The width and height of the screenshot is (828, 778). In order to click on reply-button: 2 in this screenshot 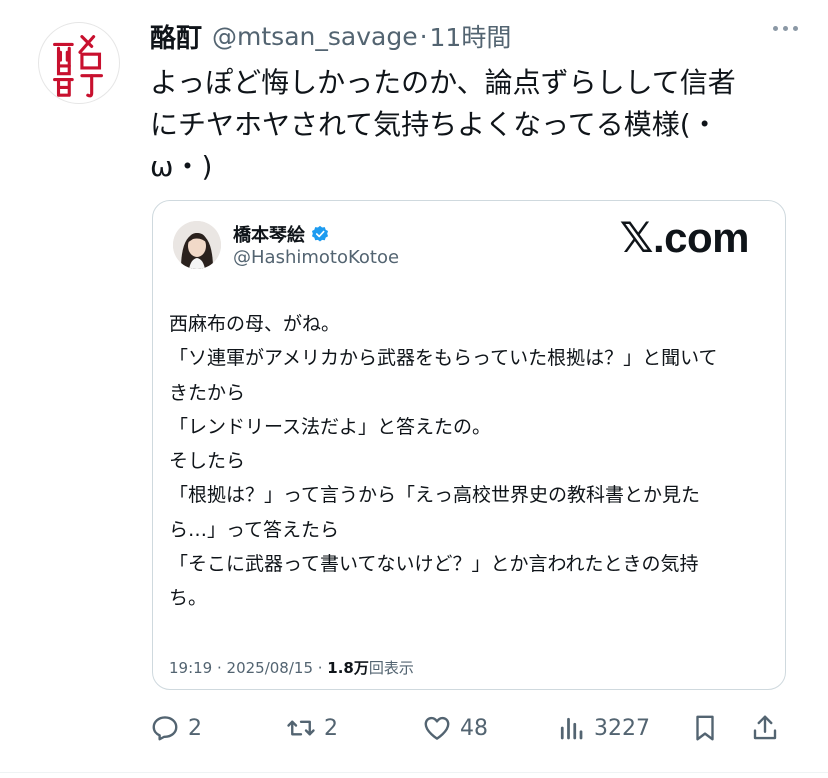, I will do `click(176, 728)`.